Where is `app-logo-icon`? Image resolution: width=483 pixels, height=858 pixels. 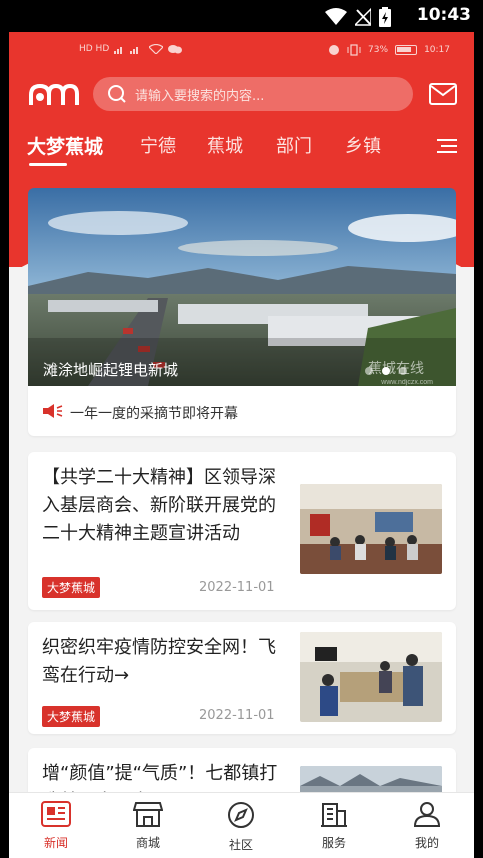 app-logo-icon is located at coordinates (53, 94).